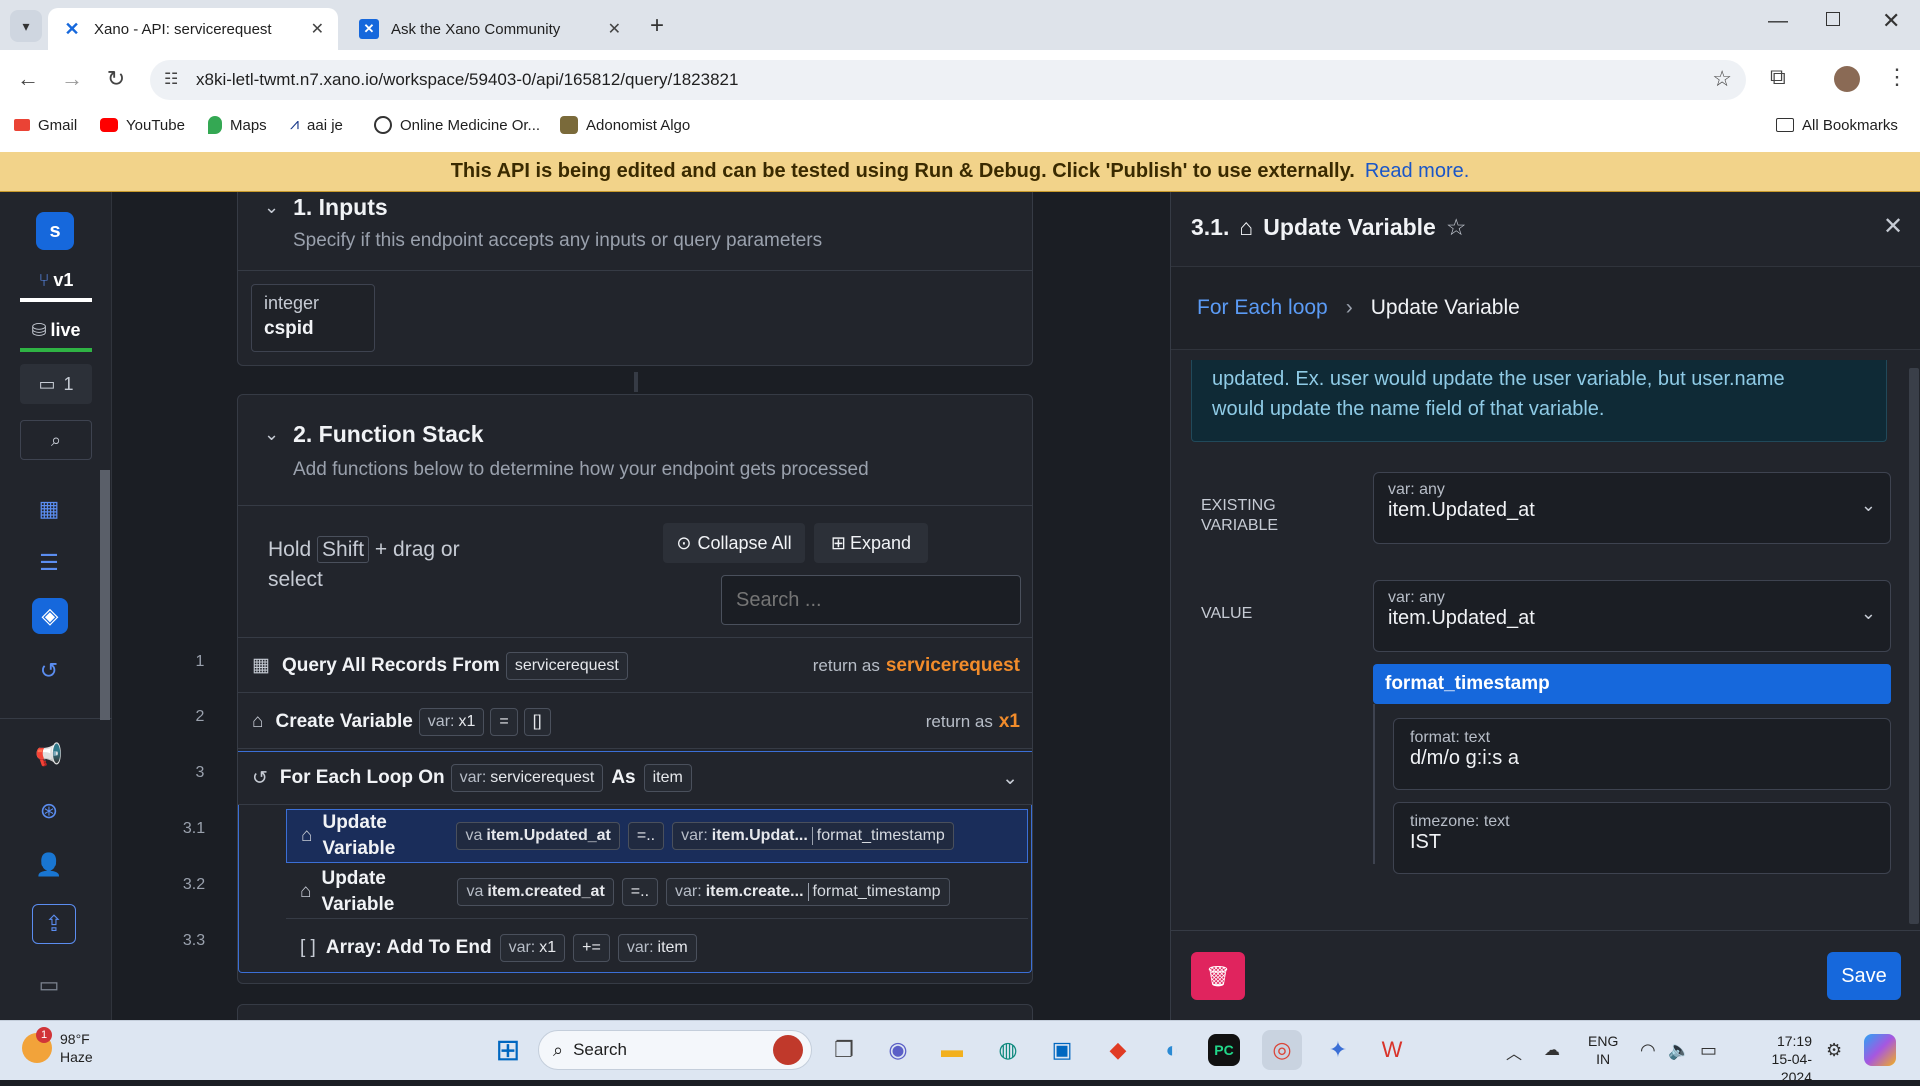  What do you see at coordinates (1262, 308) in the screenshot?
I see `breadcrumb-parent-link: For Each loop` at bounding box center [1262, 308].